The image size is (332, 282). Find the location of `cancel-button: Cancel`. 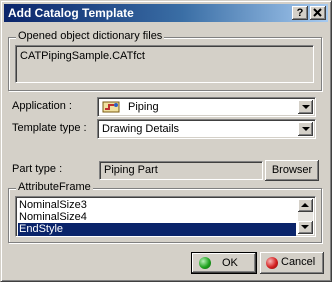

cancel-button: Cancel is located at coordinates (292, 263).